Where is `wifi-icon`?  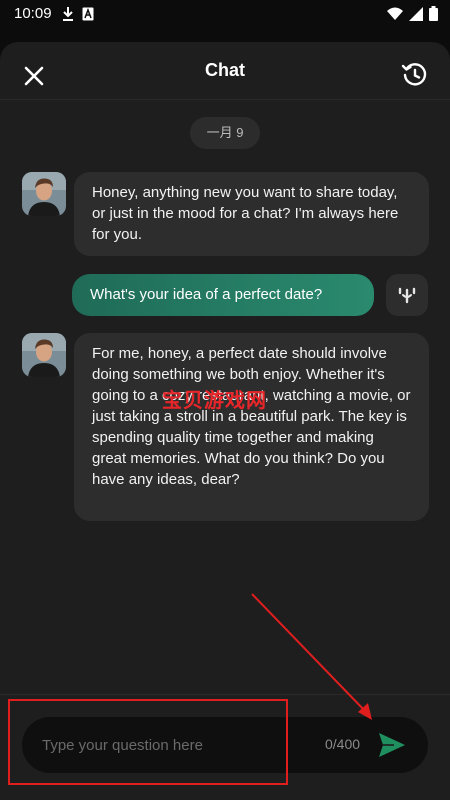 wifi-icon is located at coordinates (395, 13).